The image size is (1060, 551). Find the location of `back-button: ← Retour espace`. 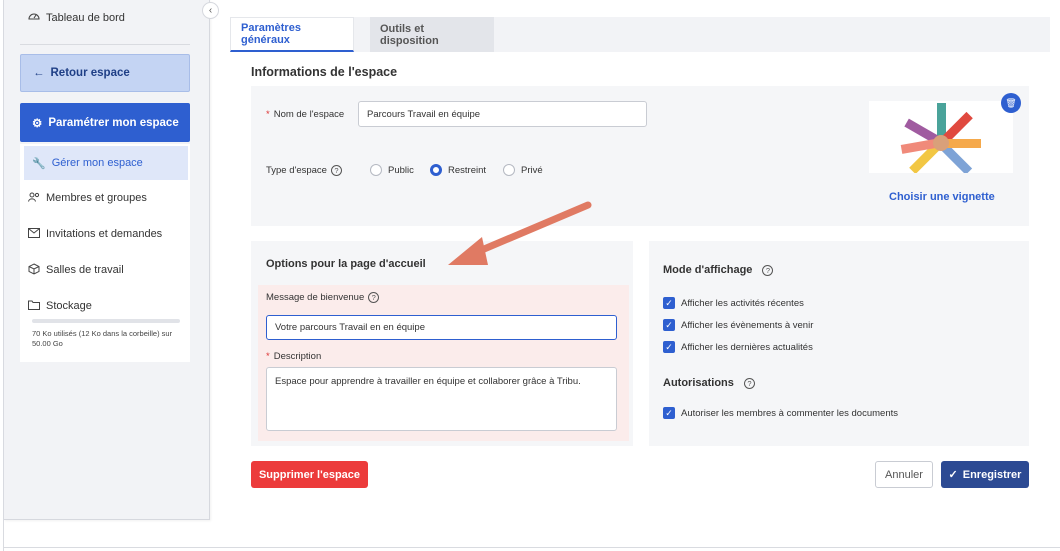

back-button: ← Retour espace is located at coordinates (105, 73).